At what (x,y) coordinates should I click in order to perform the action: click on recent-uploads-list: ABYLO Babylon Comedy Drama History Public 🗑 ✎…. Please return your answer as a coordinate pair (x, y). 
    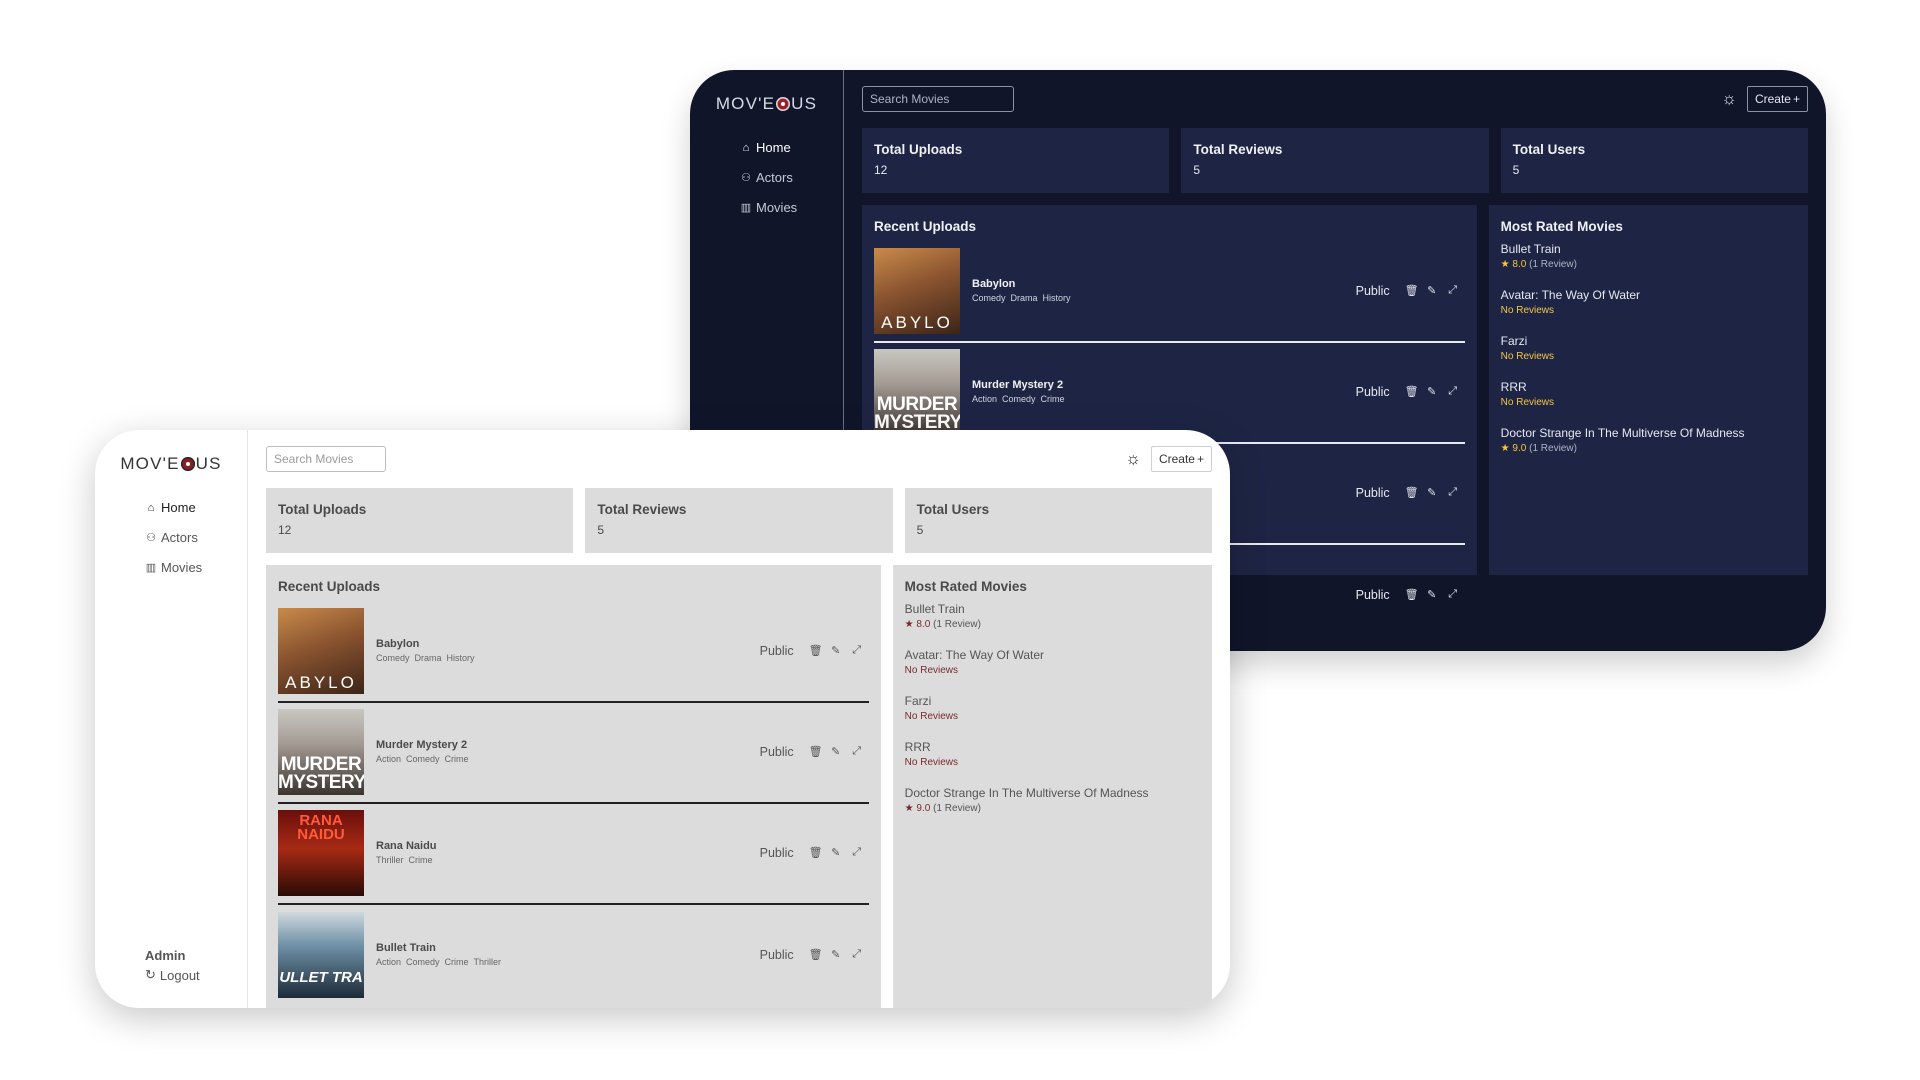
    Looking at the image, I should click on (573, 804).